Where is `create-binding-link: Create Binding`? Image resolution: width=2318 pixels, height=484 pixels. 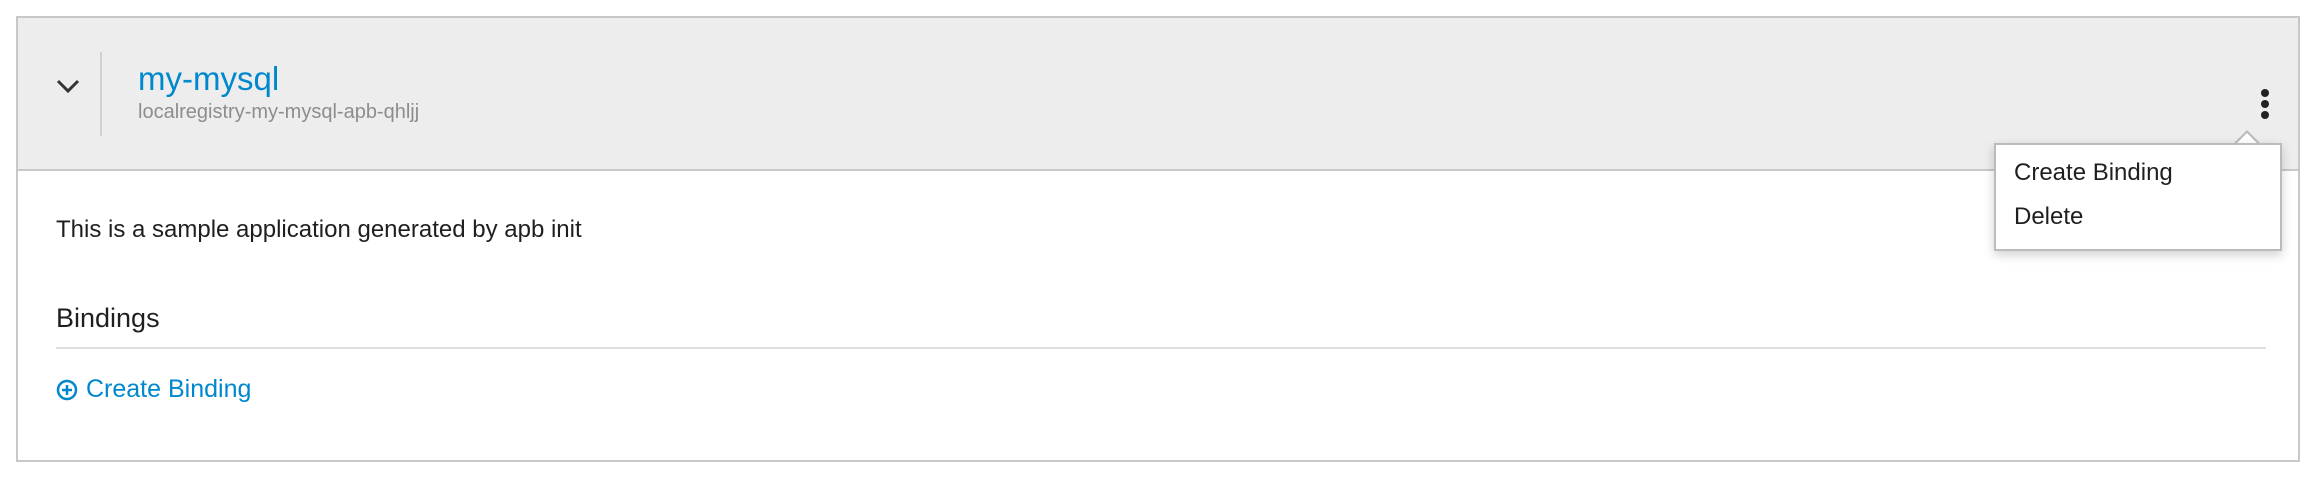
create-binding-link: Create Binding is located at coordinates (153, 389).